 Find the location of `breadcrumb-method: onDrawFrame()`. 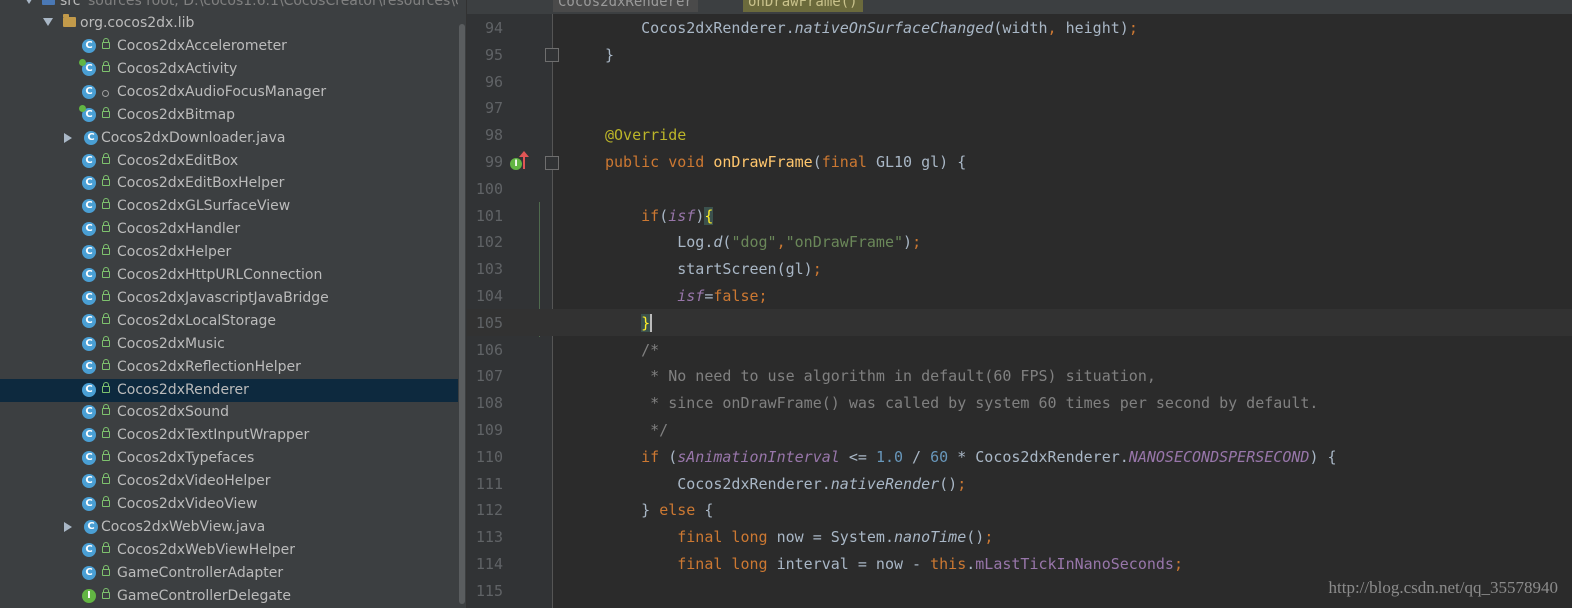

breadcrumb-method: onDrawFrame() is located at coordinates (803, 6).